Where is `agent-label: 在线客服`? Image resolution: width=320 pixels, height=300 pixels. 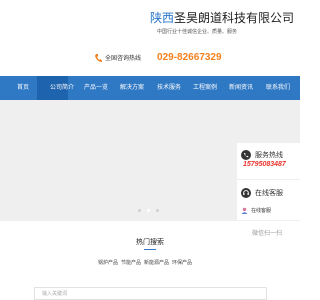
agent-label: 在线客服 is located at coordinates (261, 211).